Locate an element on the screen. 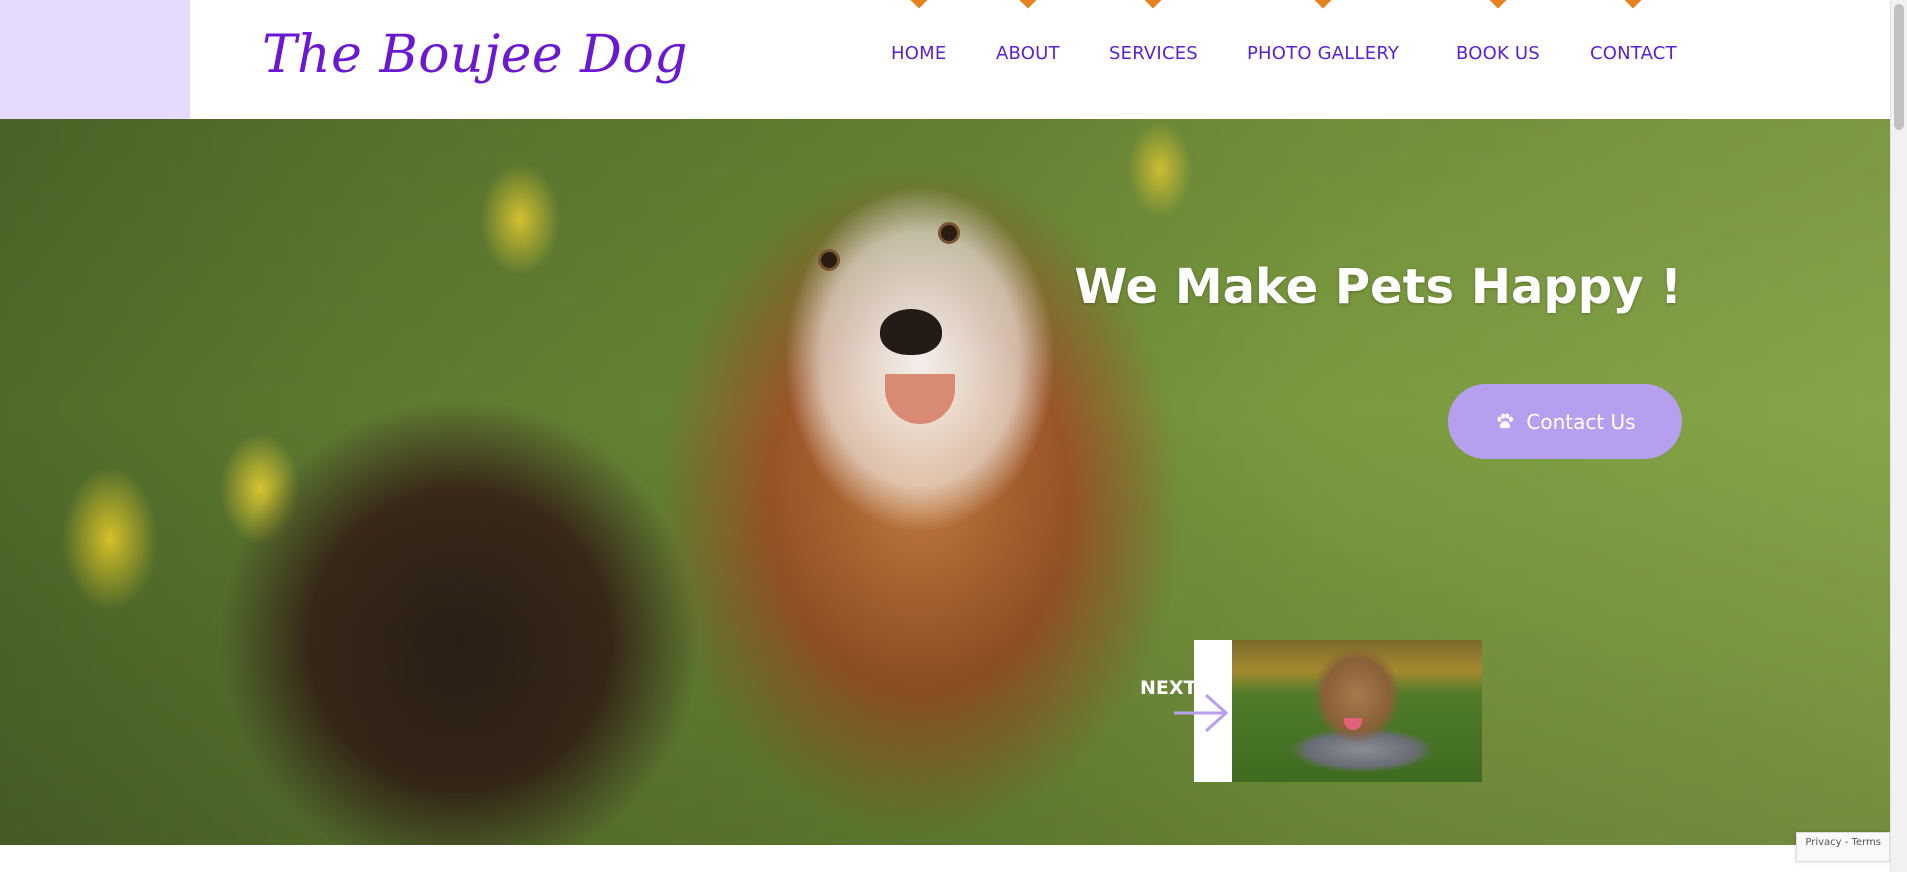  next-slide-thumbnail is located at coordinates (1357, 711).